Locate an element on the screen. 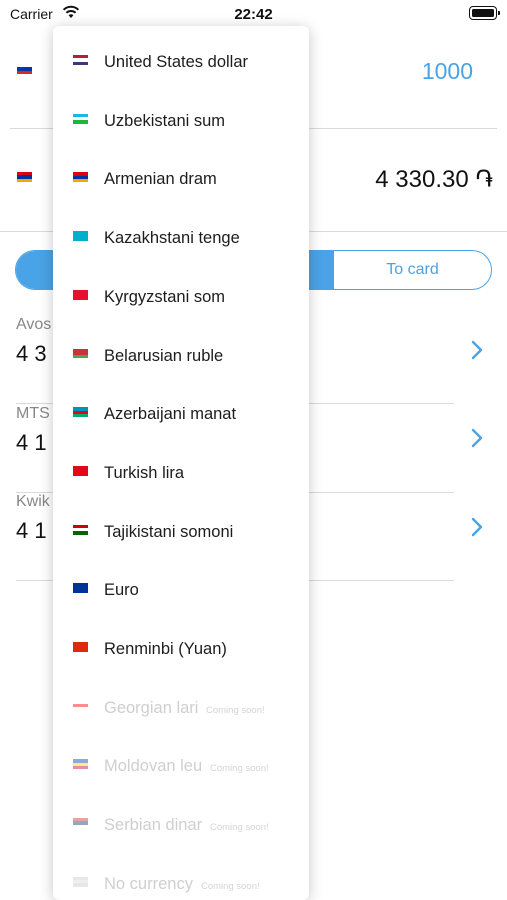 This screenshot has width=507, height=900. offer-name: Avos is located at coordinates (34, 324).